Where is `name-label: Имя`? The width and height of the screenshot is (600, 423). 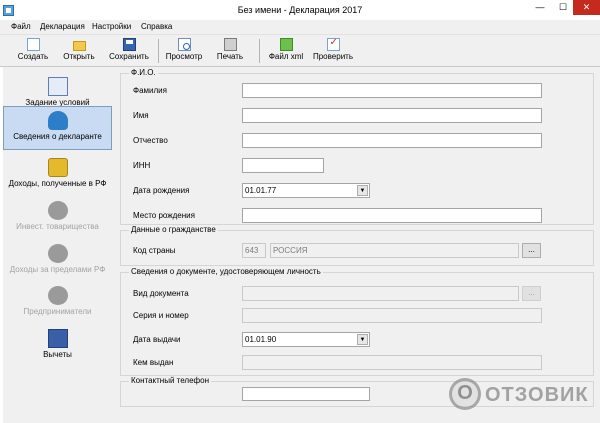
name-label: Имя is located at coordinates (141, 115).